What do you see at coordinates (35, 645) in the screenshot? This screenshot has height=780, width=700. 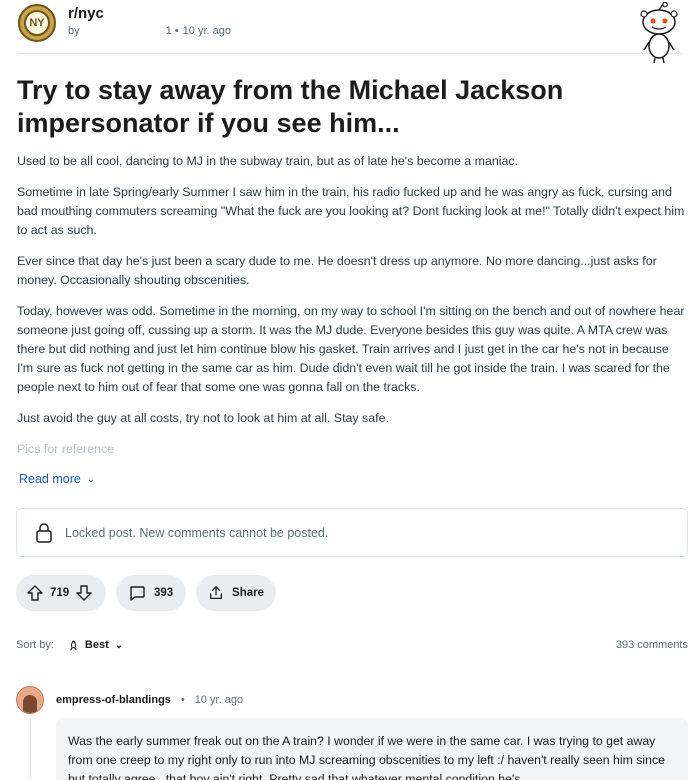 I see `sort-label: Sort by:` at bounding box center [35, 645].